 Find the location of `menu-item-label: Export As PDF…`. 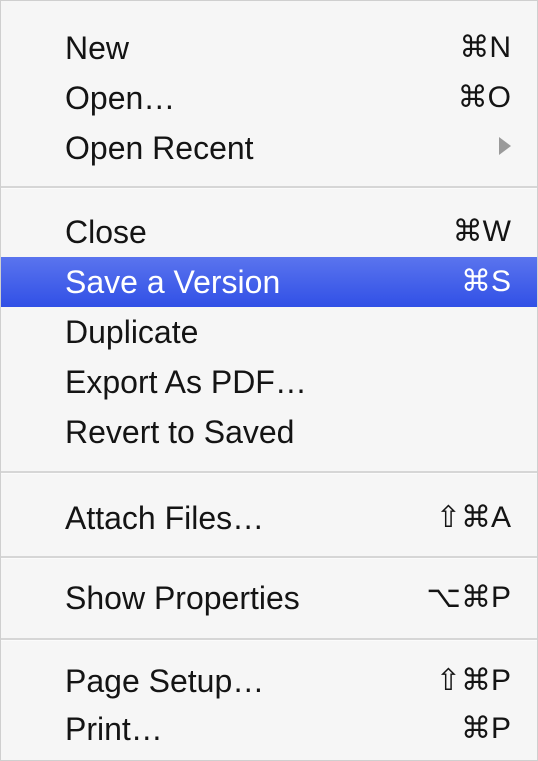

menu-item-label: Export As PDF… is located at coordinates (186, 382).